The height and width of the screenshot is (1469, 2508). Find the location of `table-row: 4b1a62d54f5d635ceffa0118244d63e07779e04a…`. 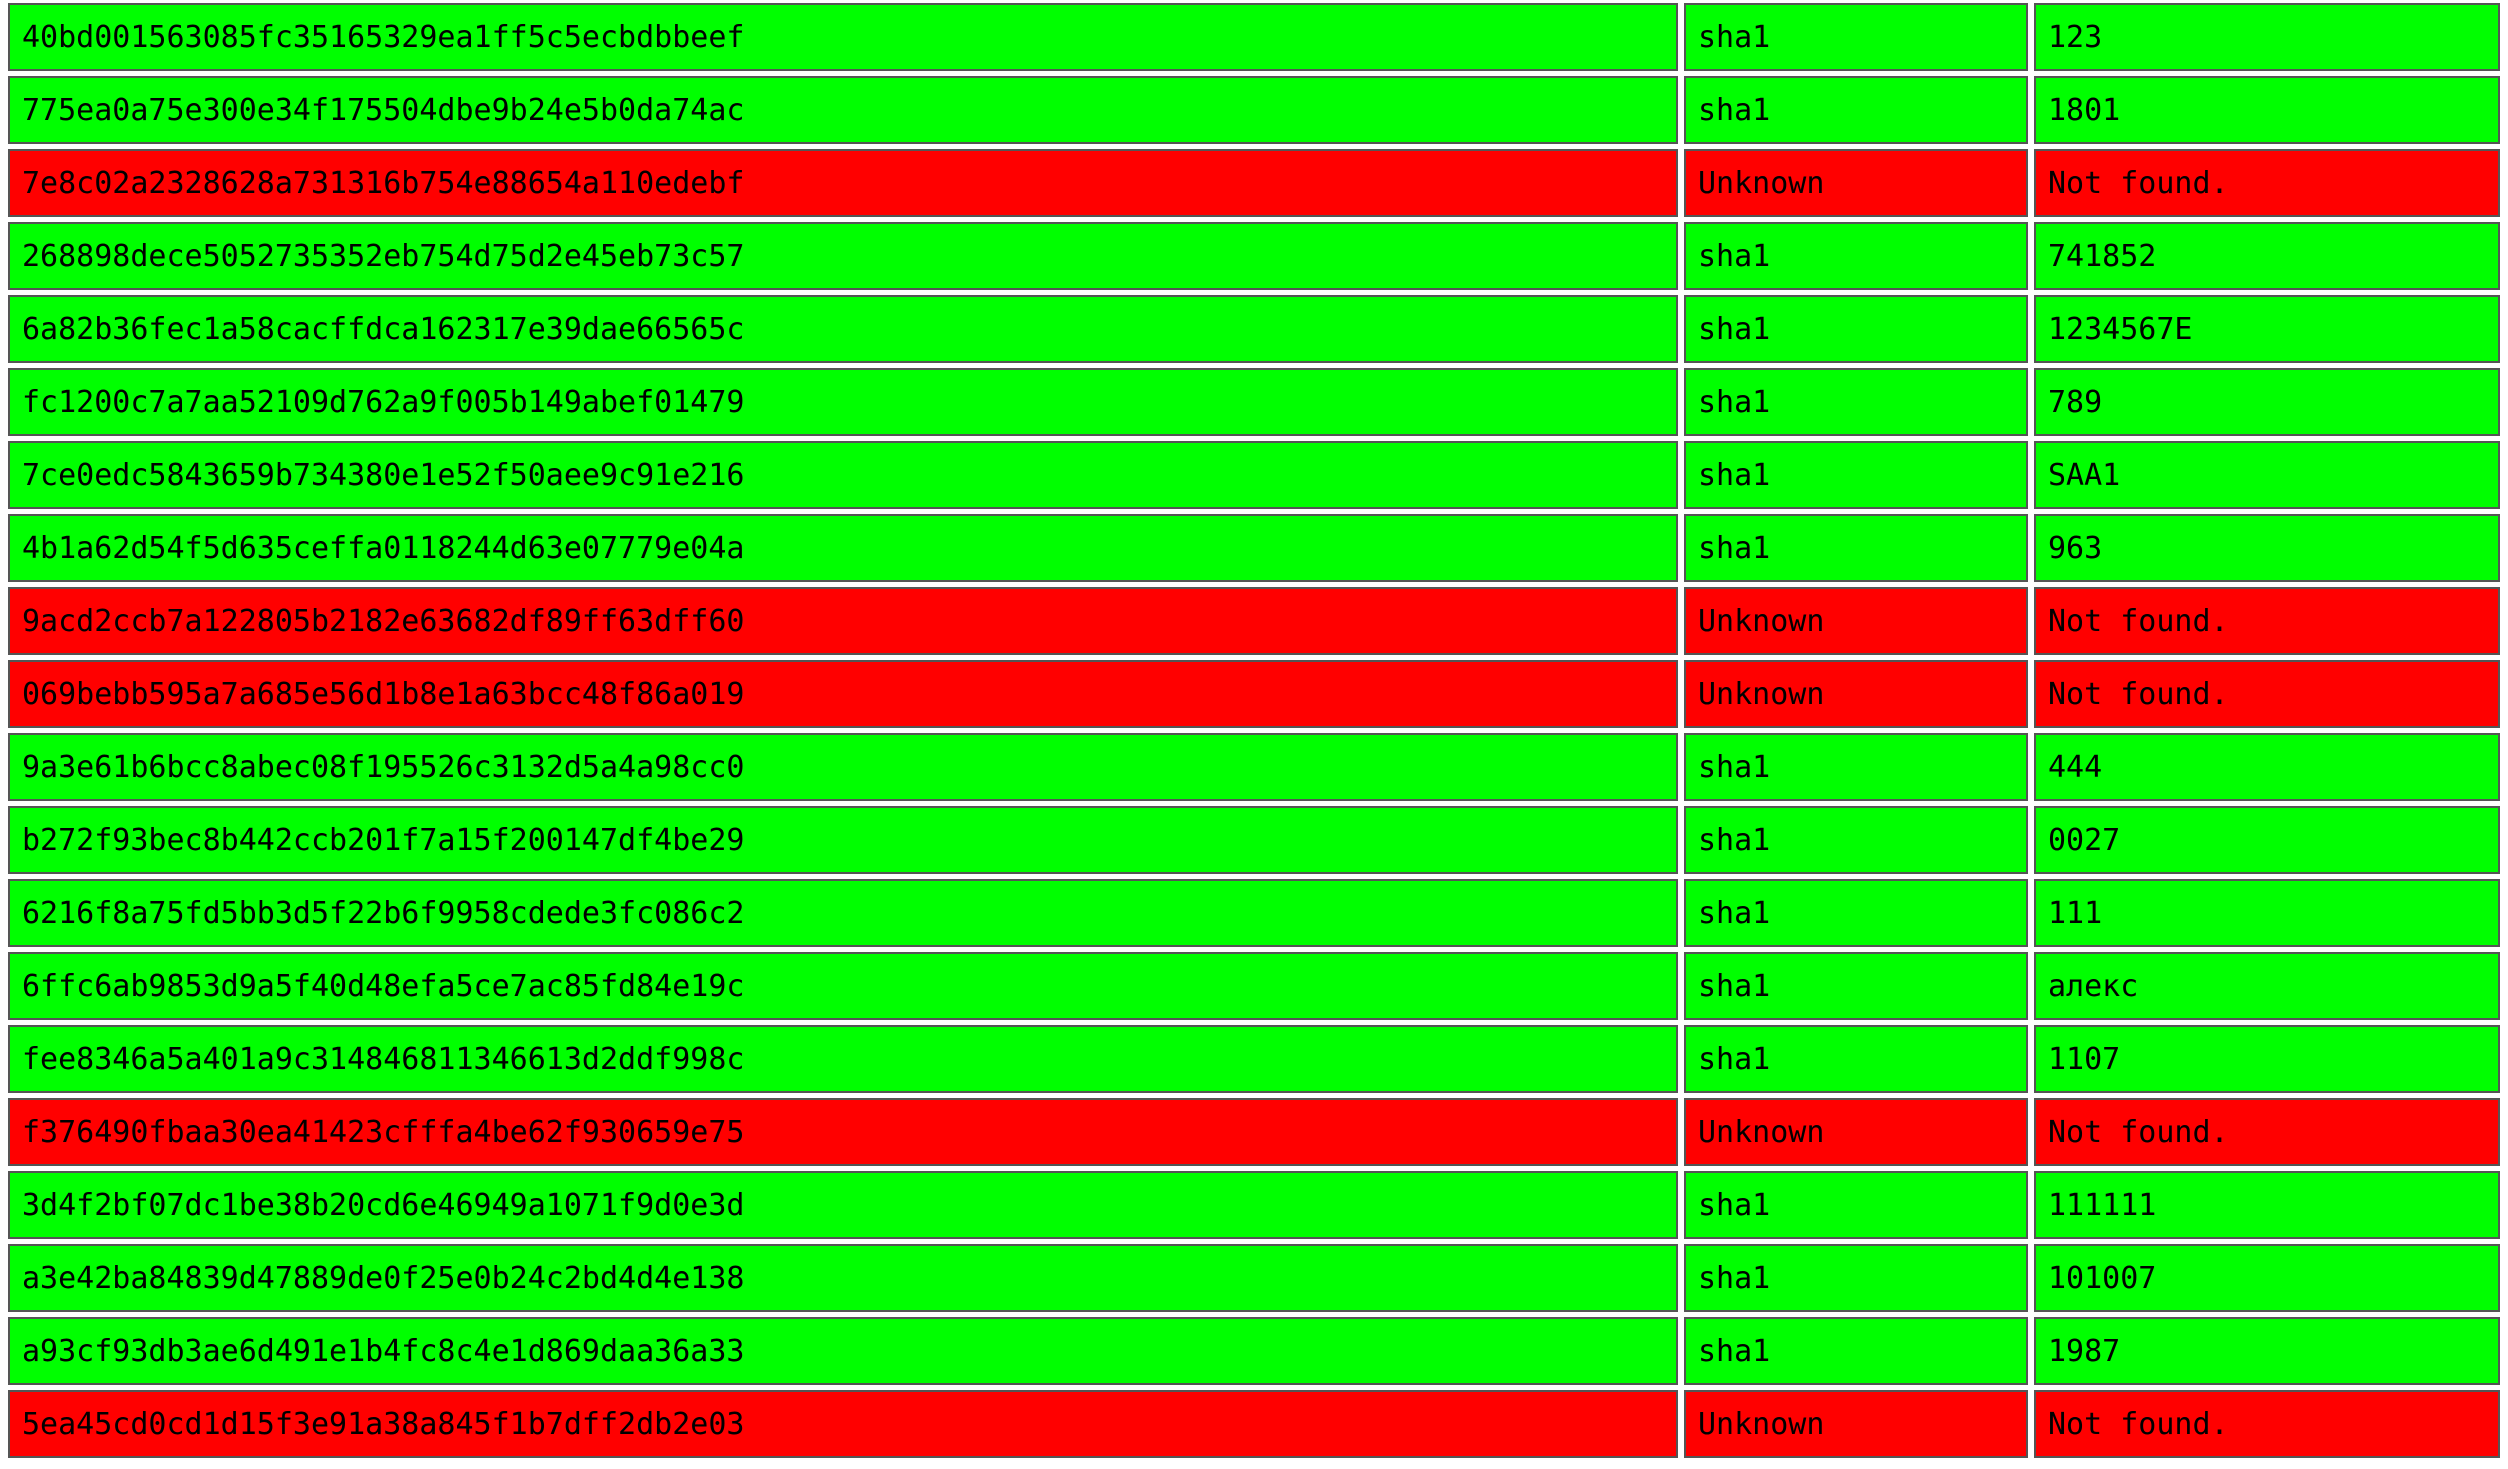

table-row: 4b1a62d54f5d635ceffa0118244d63e07779e04a… is located at coordinates (1254, 548).